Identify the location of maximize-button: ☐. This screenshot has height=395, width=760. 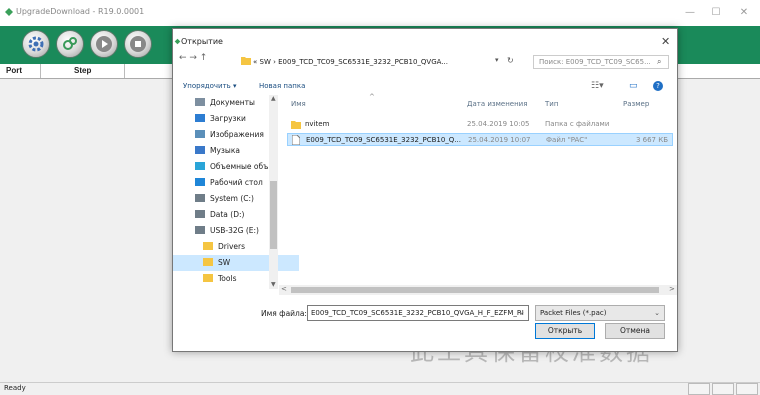
(716, 13).